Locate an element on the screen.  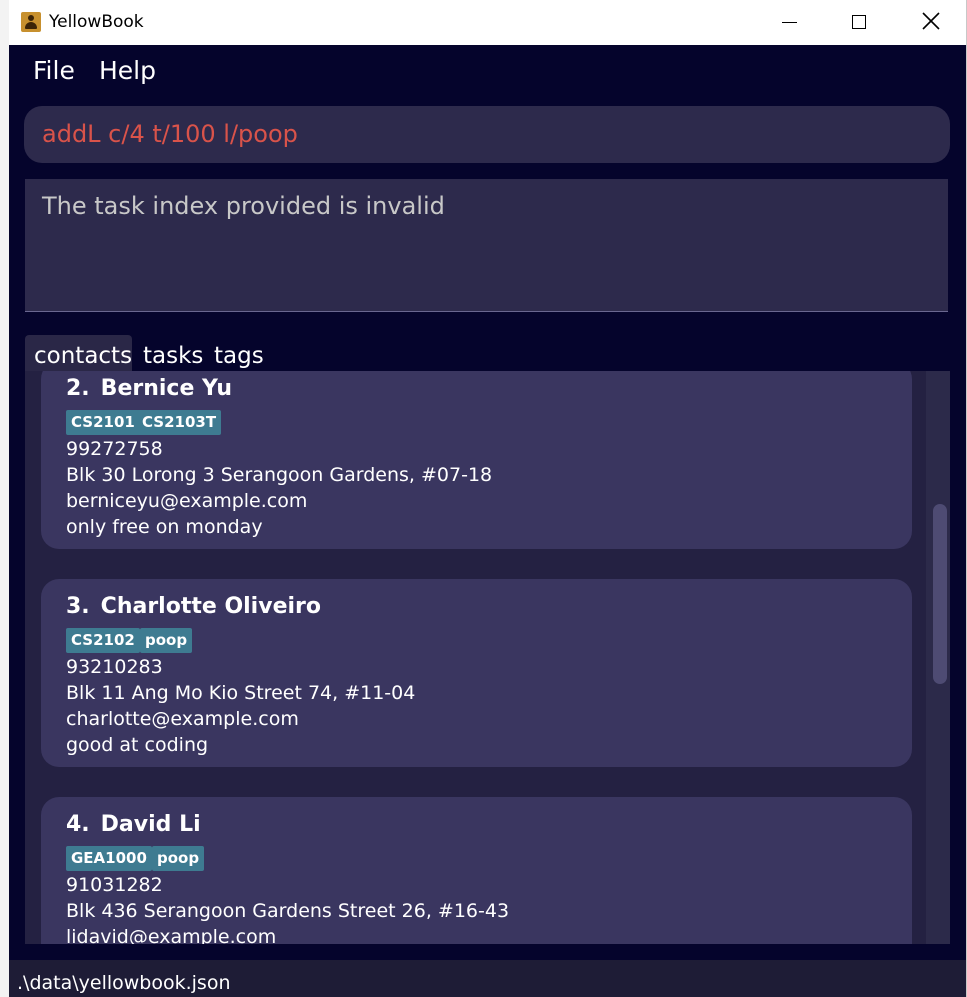
contact-remark: only free on monday is located at coordinates (164, 527).